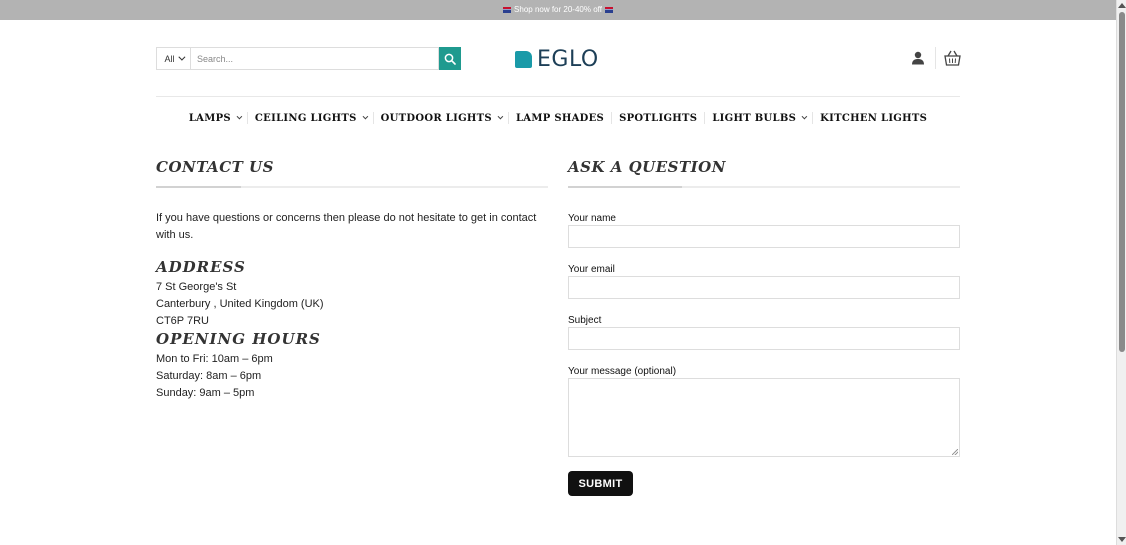 The width and height of the screenshot is (1126, 545). Describe the element at coordinates (240, 304) in the screenshot. I see `address-line: Canterbury , United Kingdom (UK)` at that location.